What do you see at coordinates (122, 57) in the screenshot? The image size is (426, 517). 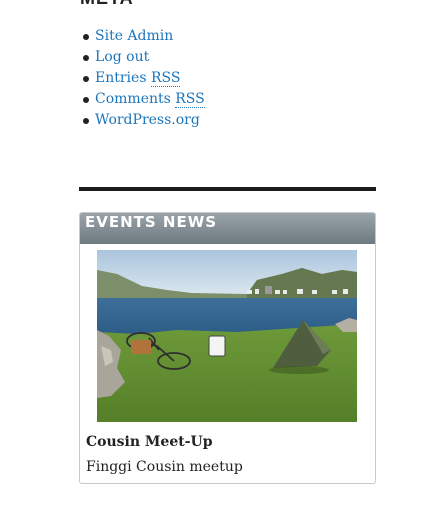 I see `log-out-link: Log out` at bounding box center [122, 57].